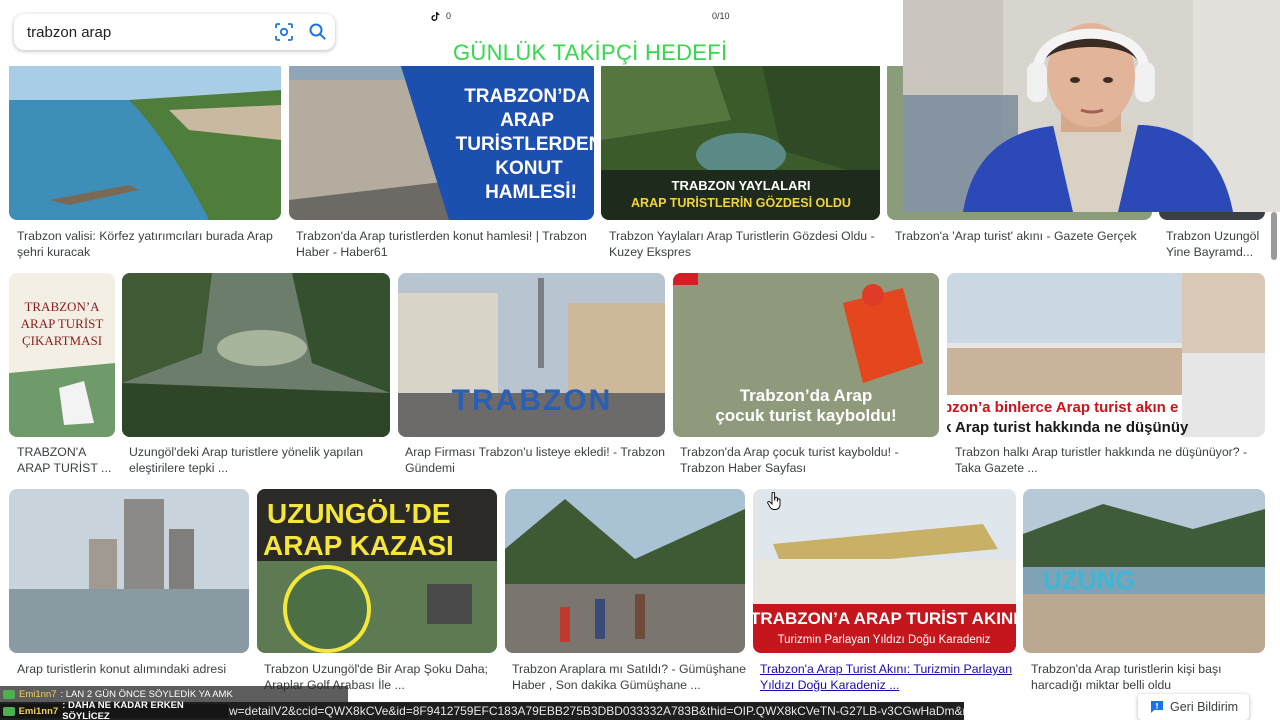  I want to click on svg-text: TRABZON YAYLALARI, so click(741, 185).